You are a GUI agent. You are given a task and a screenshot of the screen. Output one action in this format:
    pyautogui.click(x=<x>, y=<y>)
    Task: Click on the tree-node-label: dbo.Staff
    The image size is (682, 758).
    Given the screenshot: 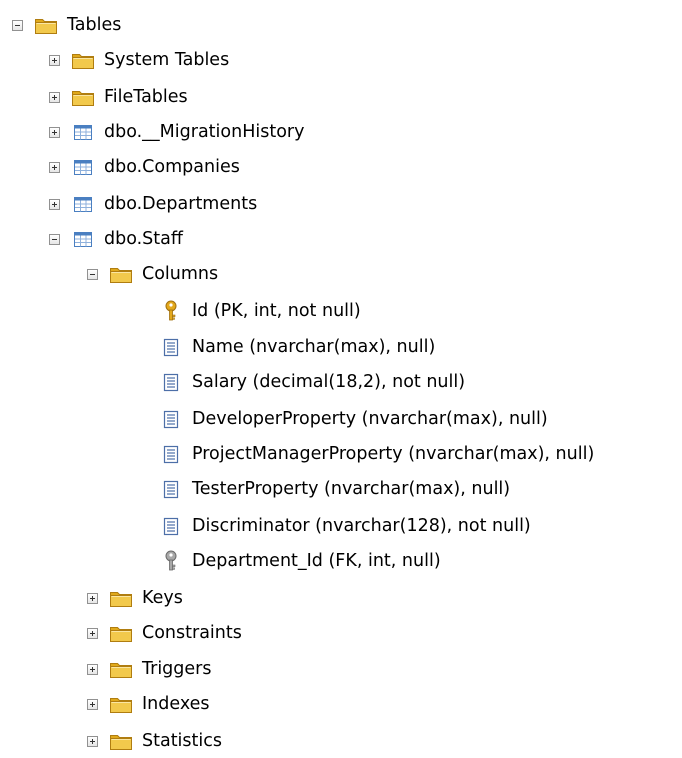 What is the action you would take?
    pyautogui.click(x=143, y=239)
    